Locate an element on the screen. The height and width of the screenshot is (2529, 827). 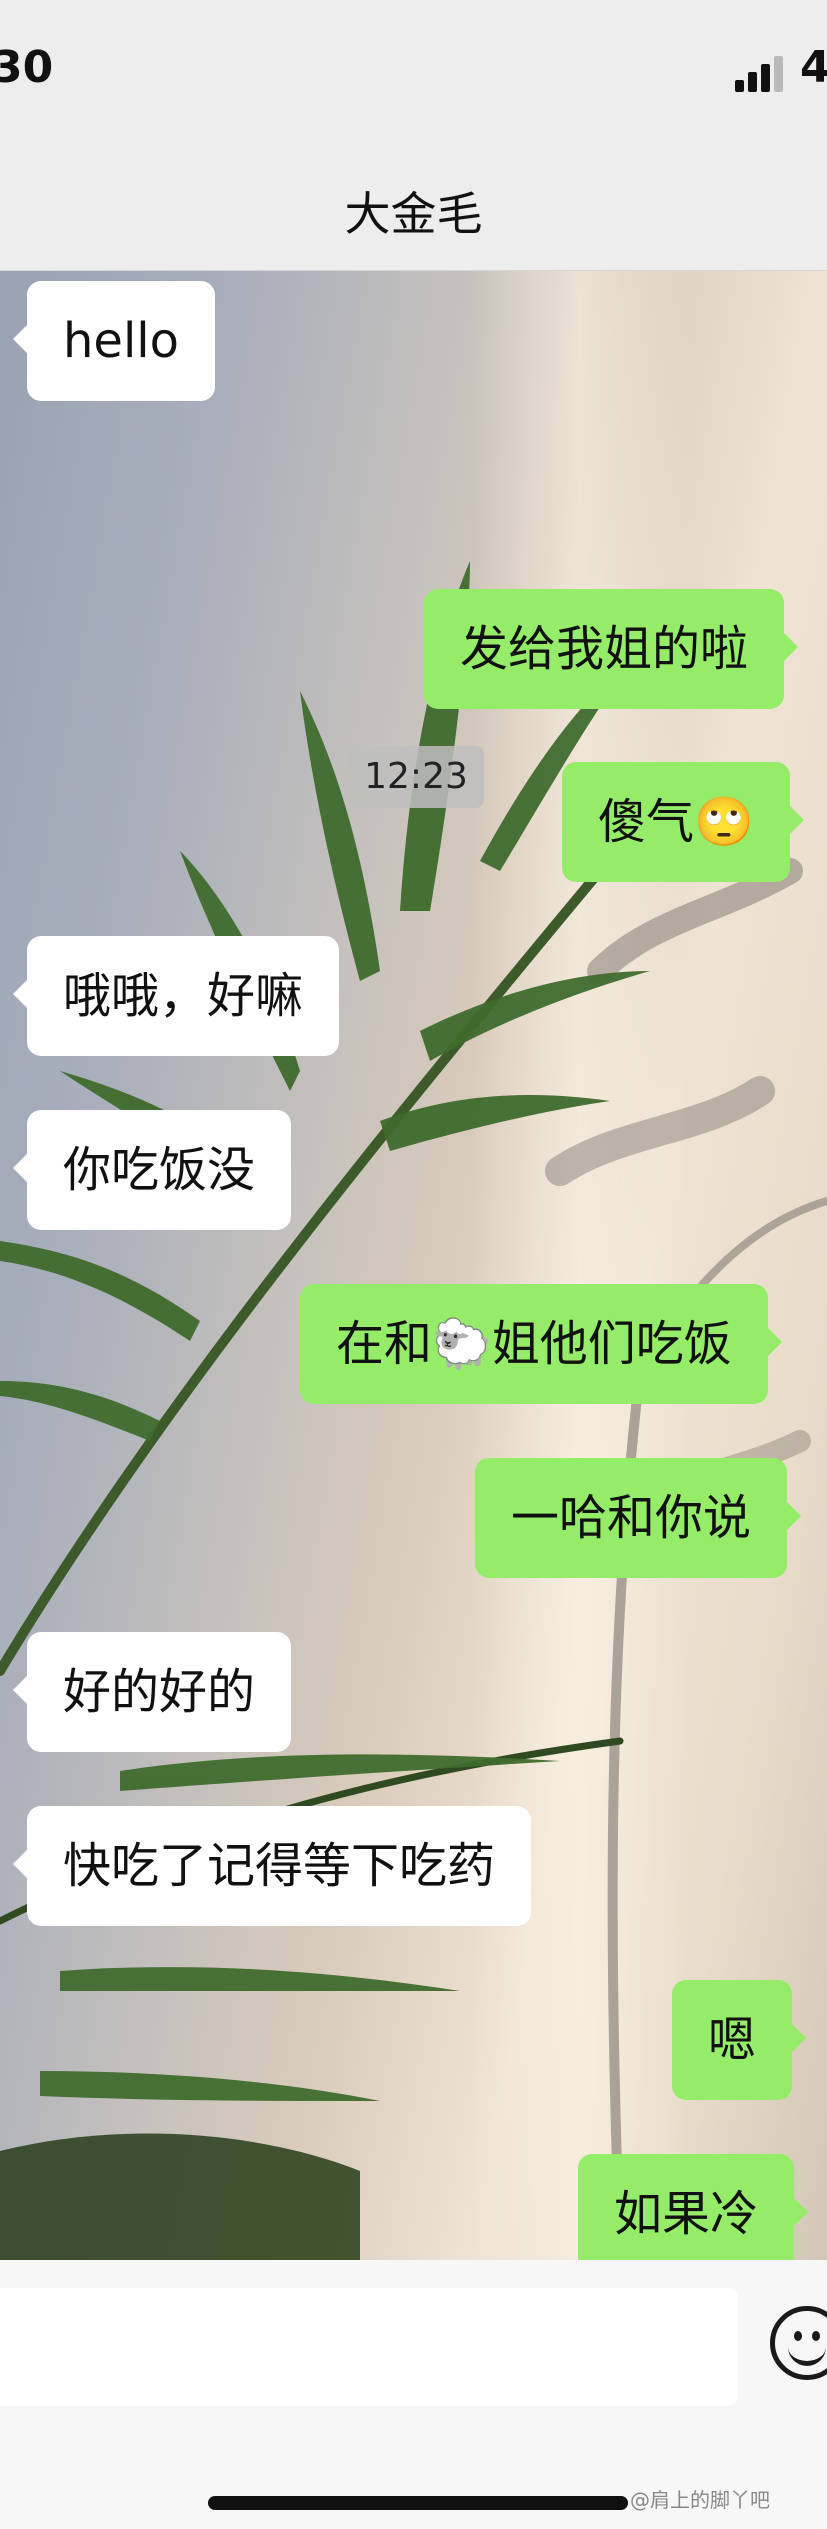
signal-icon is located at coordinates (761, 72).